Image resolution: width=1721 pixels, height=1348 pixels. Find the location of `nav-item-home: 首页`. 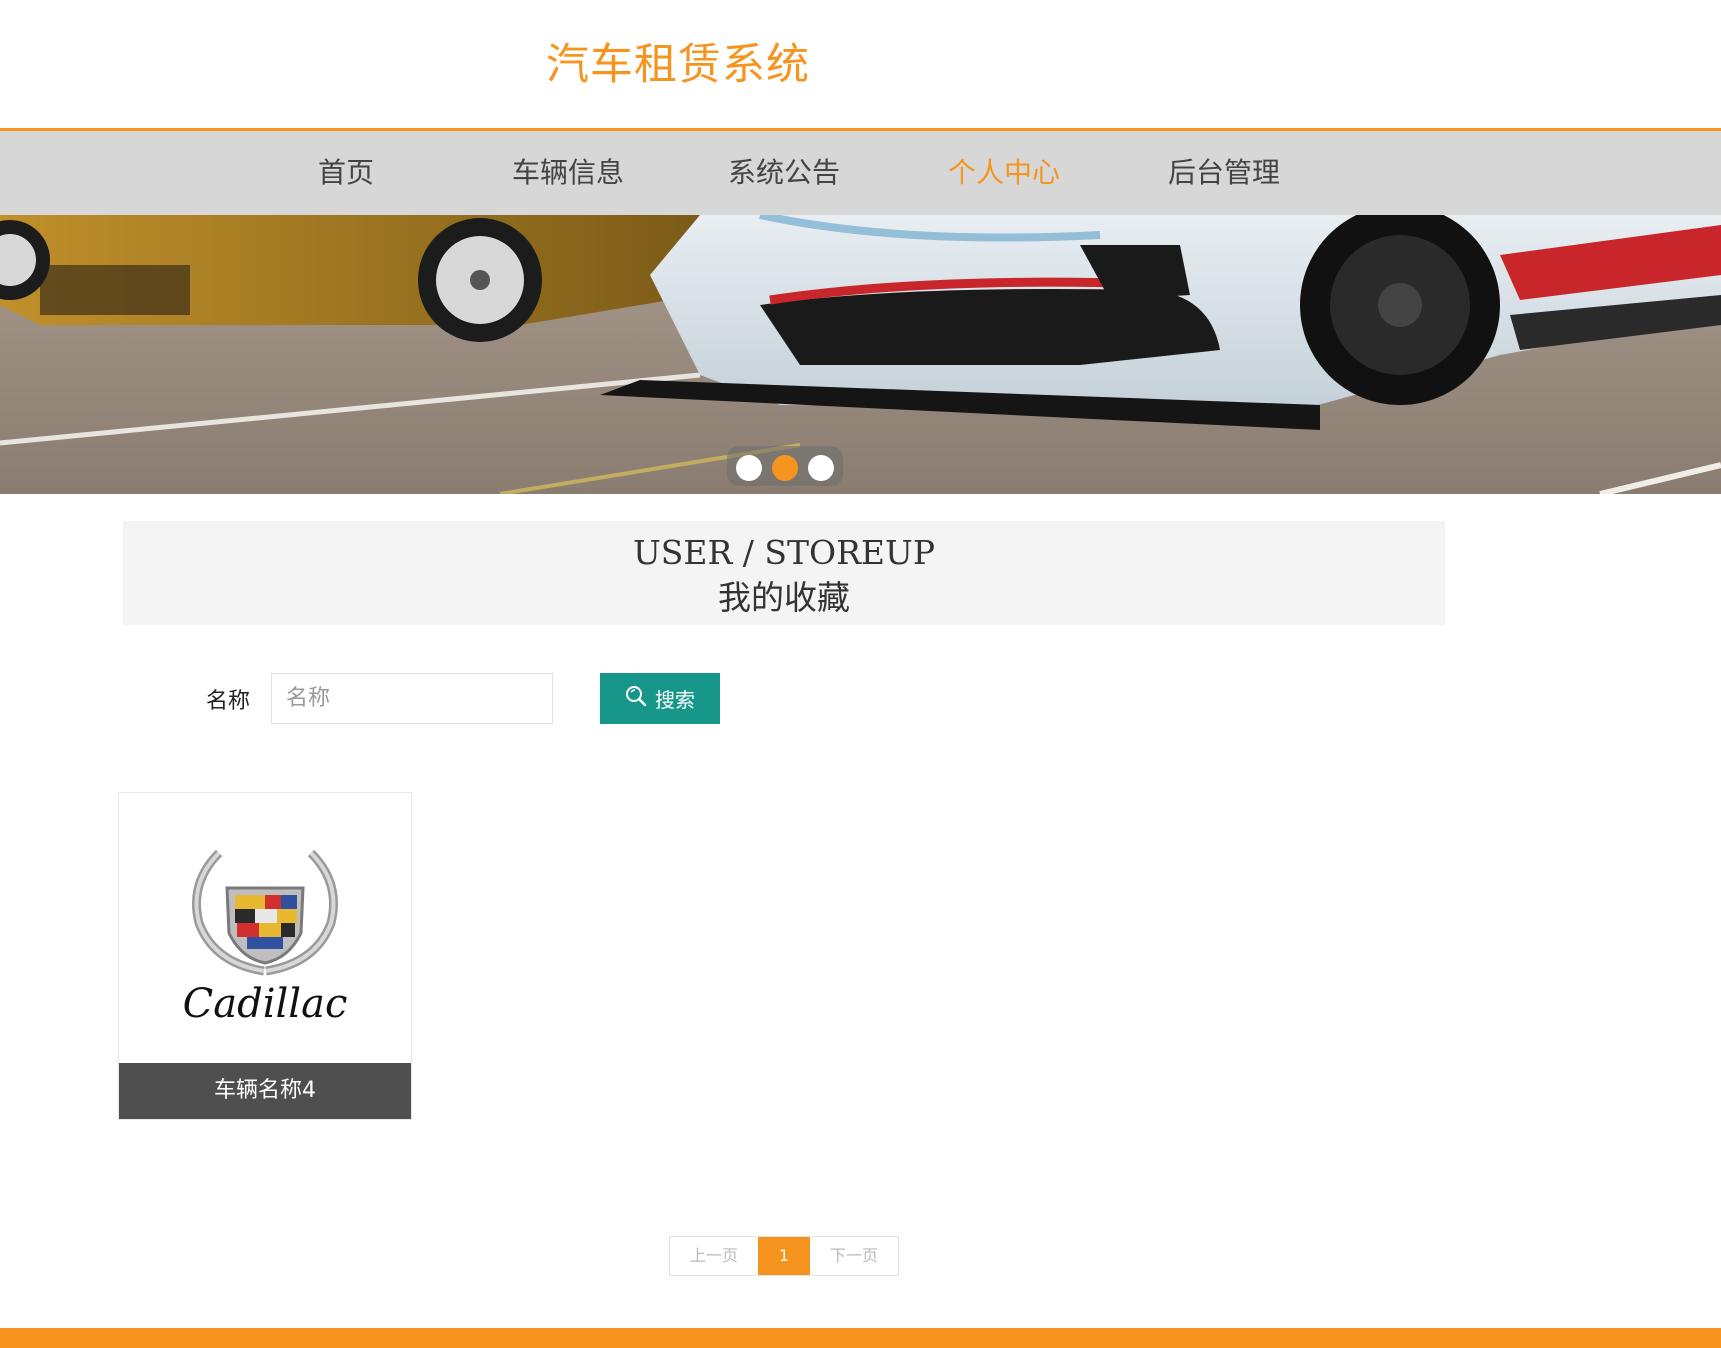

nav-item-home: 首页 is located at coordinates (346, 171).